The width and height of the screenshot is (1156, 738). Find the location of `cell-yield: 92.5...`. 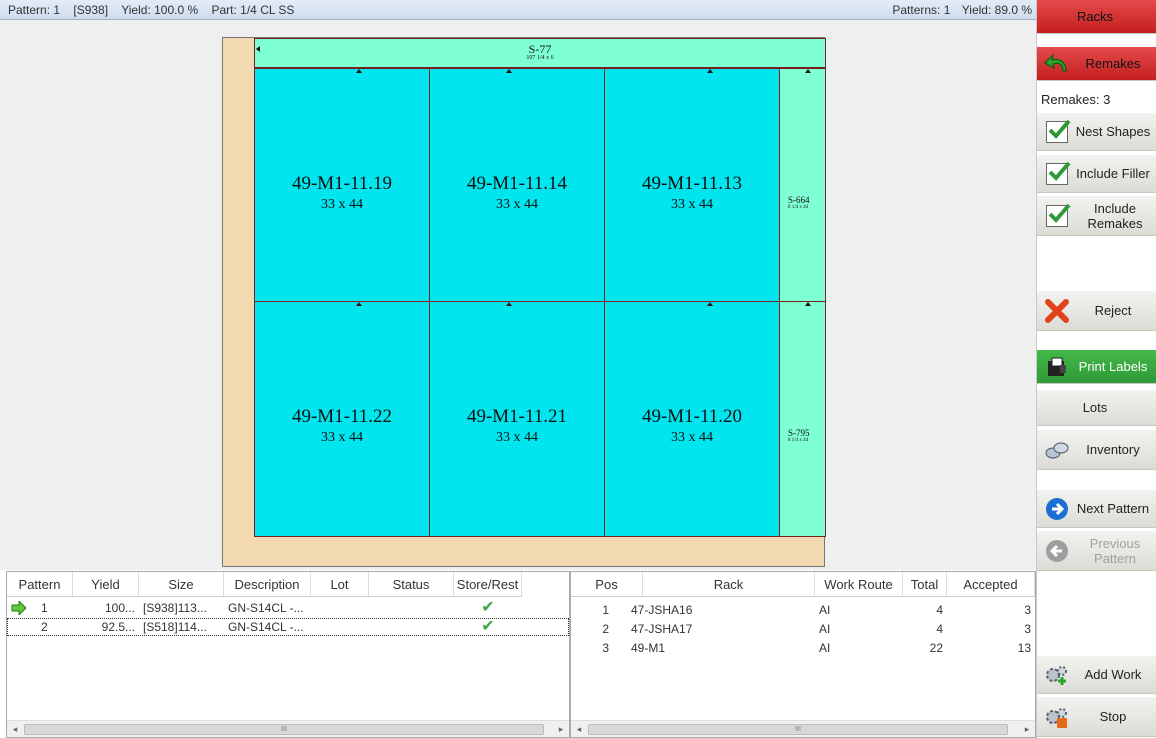

cell-yield: 92.5... is located at coordinates (118, 627).